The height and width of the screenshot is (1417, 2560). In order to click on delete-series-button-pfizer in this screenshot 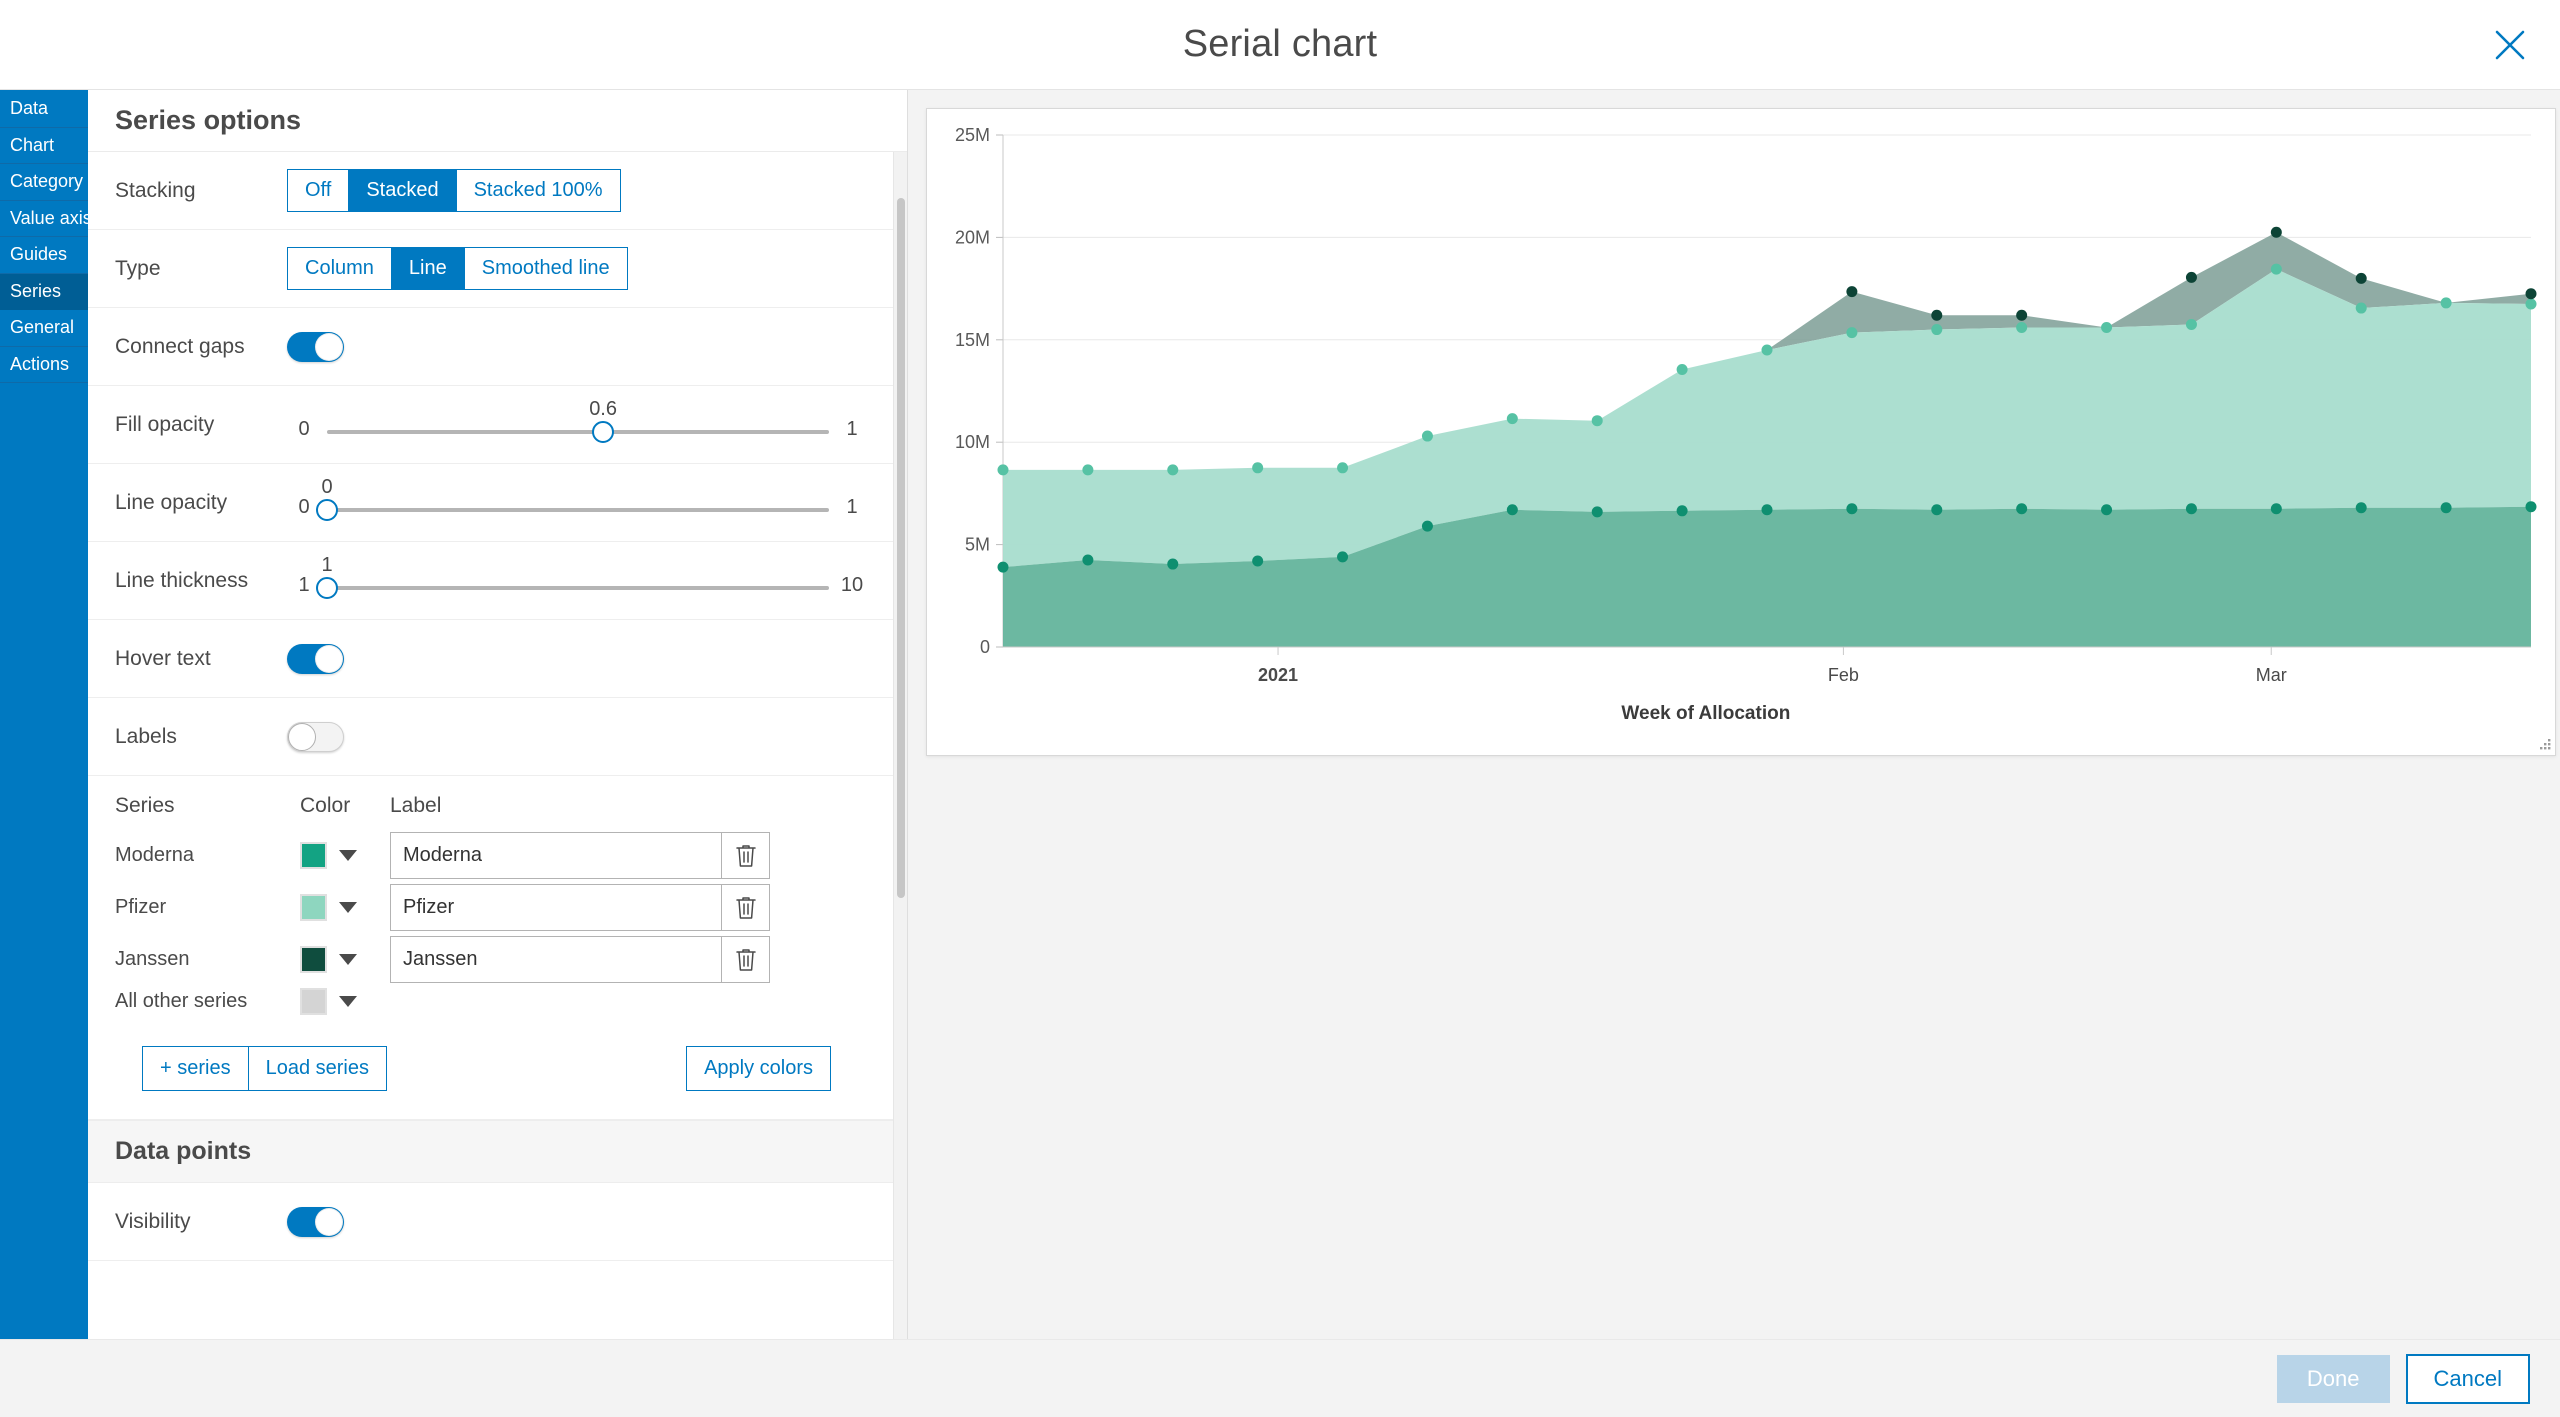, I will do `click(746, 907)`.